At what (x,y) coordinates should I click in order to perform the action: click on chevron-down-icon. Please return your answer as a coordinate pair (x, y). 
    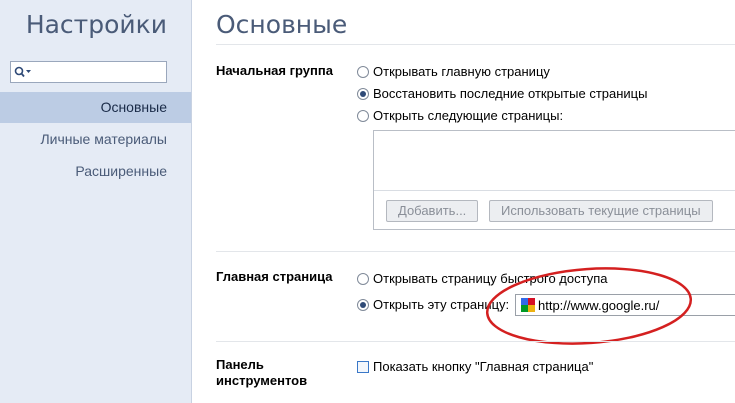
    Looking at the image, I should click on (28, 71).